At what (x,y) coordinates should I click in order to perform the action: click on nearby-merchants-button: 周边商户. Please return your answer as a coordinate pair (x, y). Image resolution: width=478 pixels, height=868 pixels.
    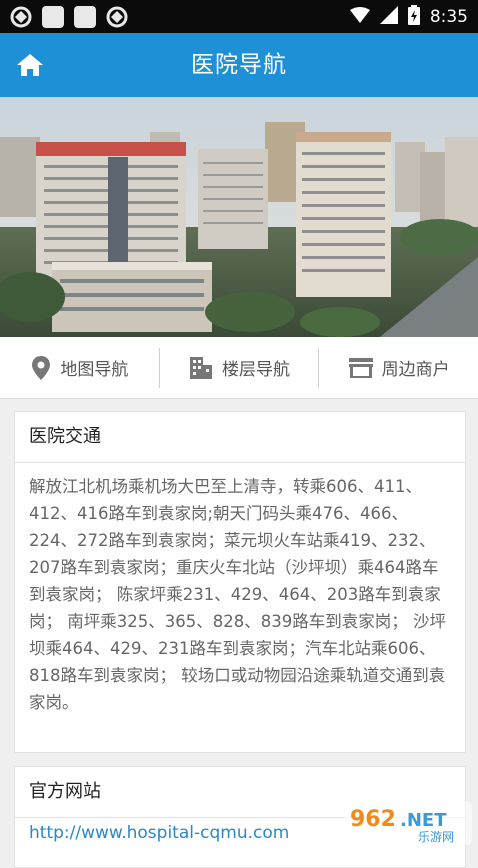
    Looking at the image, I should click on (398, 367).